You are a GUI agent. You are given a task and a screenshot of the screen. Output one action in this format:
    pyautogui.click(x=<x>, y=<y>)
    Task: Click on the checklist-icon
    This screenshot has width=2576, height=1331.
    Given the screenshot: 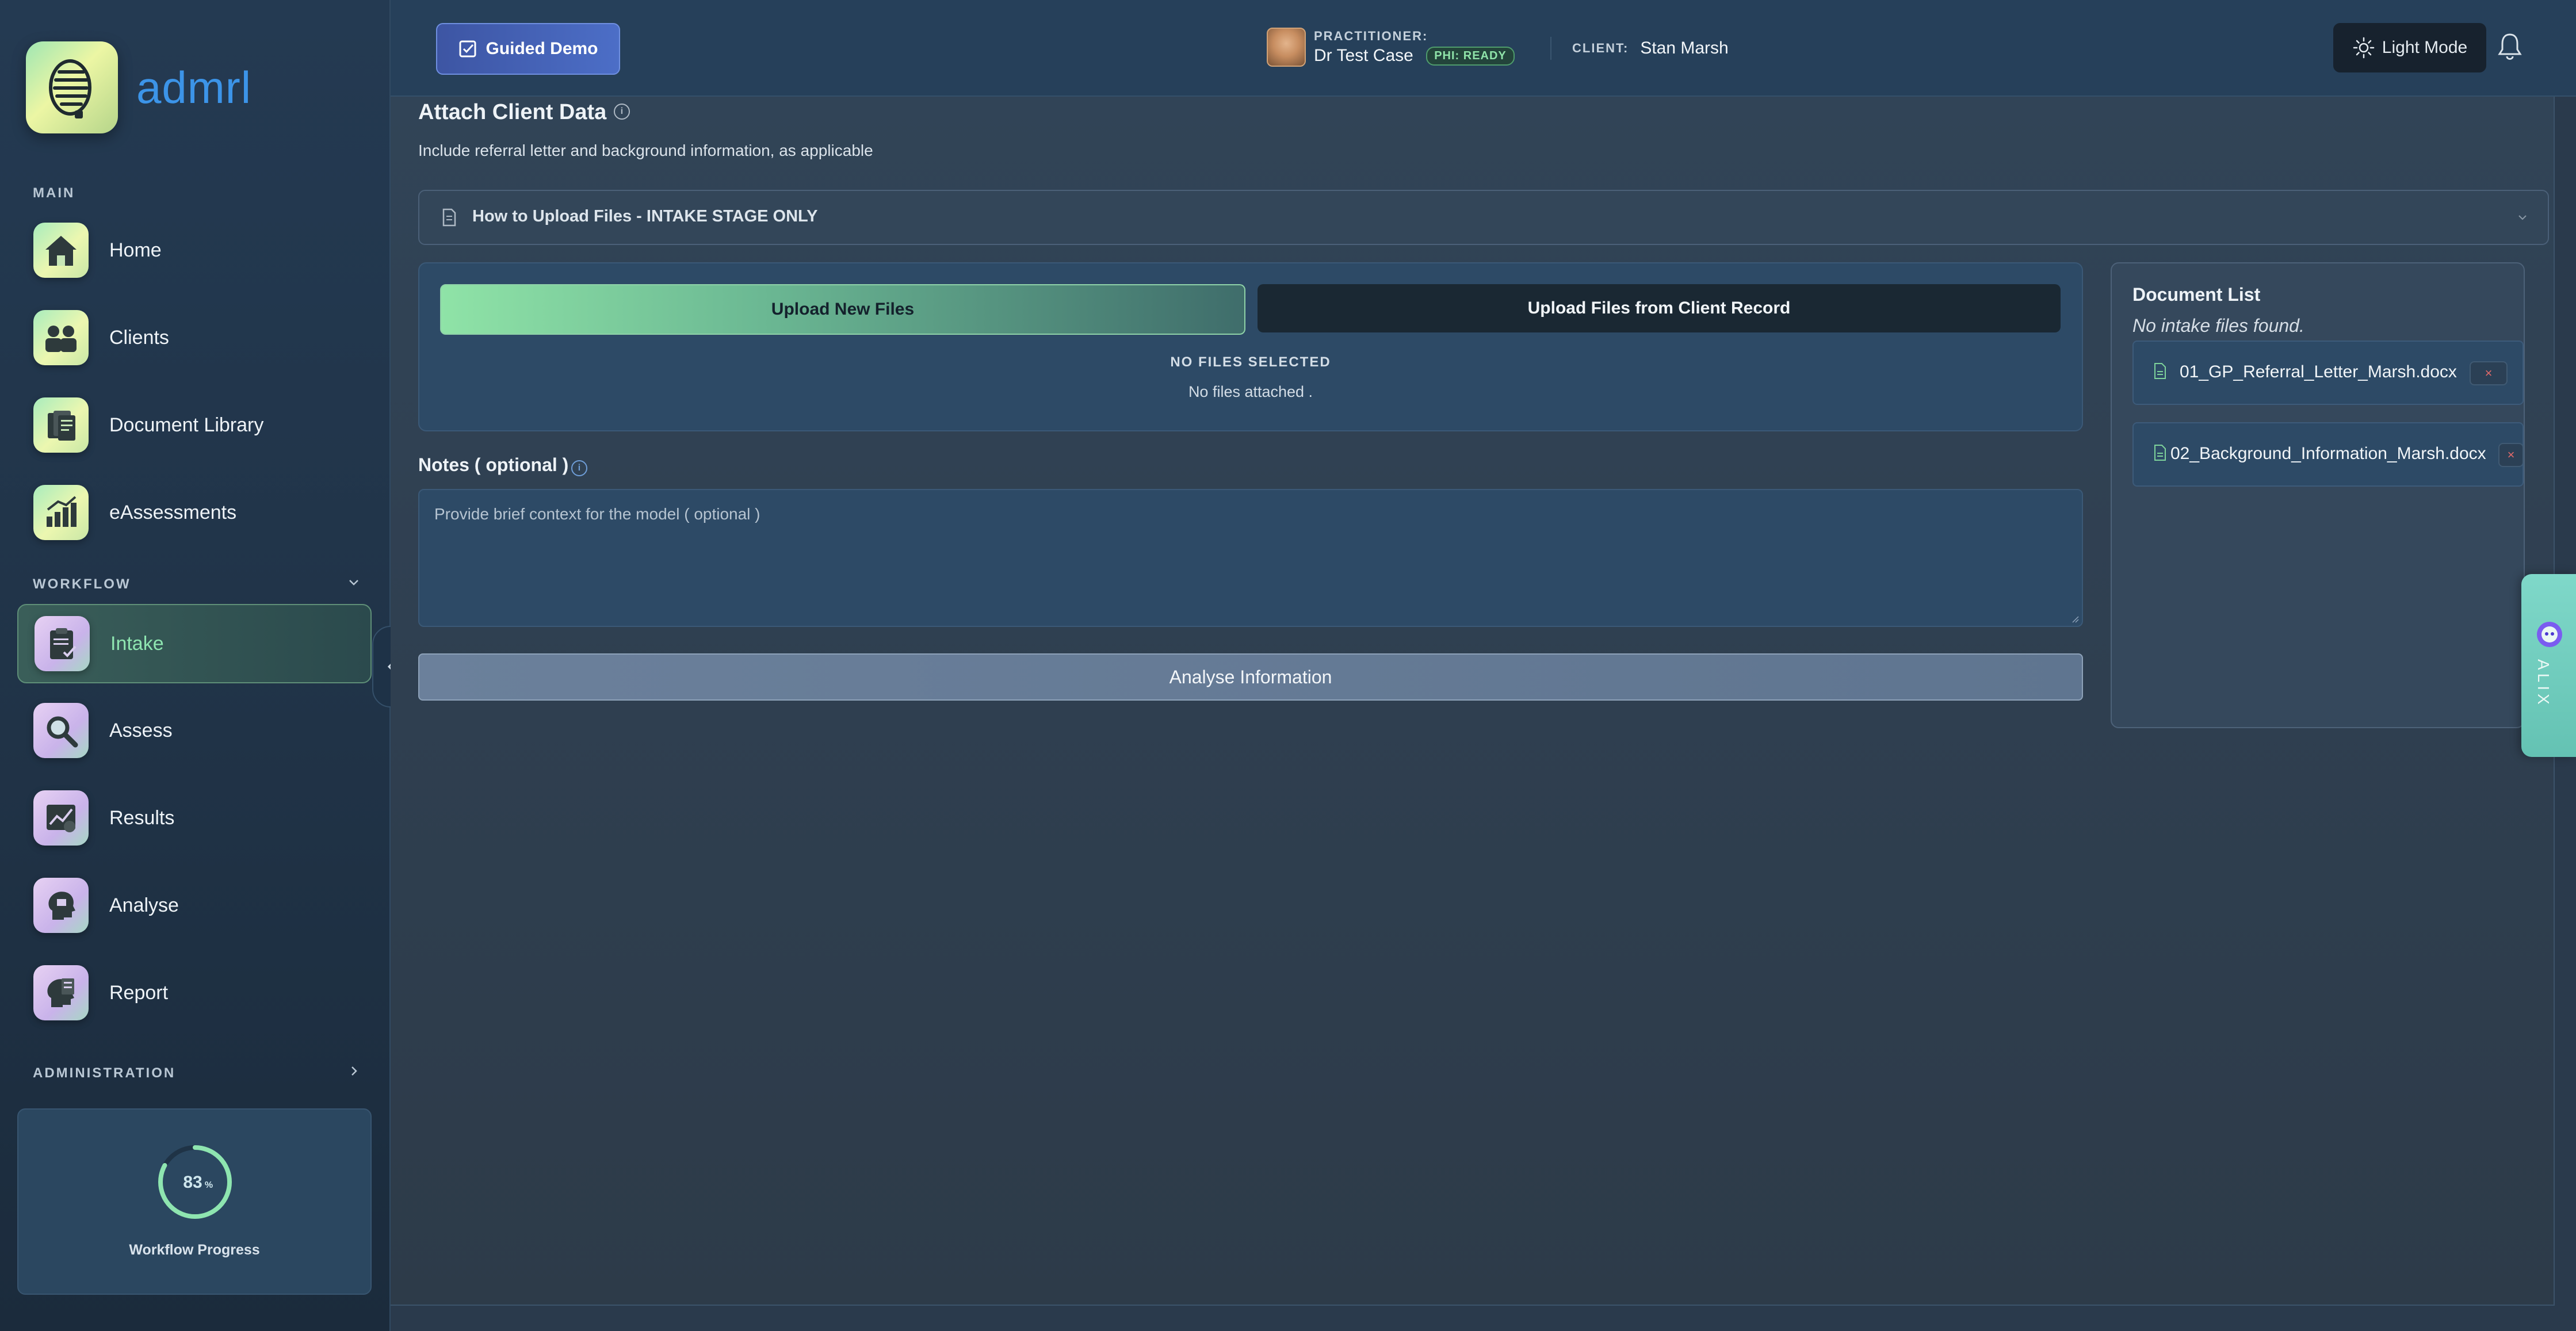 What is the action you would take?
    pyautogui.click(x=467, y=49)
    